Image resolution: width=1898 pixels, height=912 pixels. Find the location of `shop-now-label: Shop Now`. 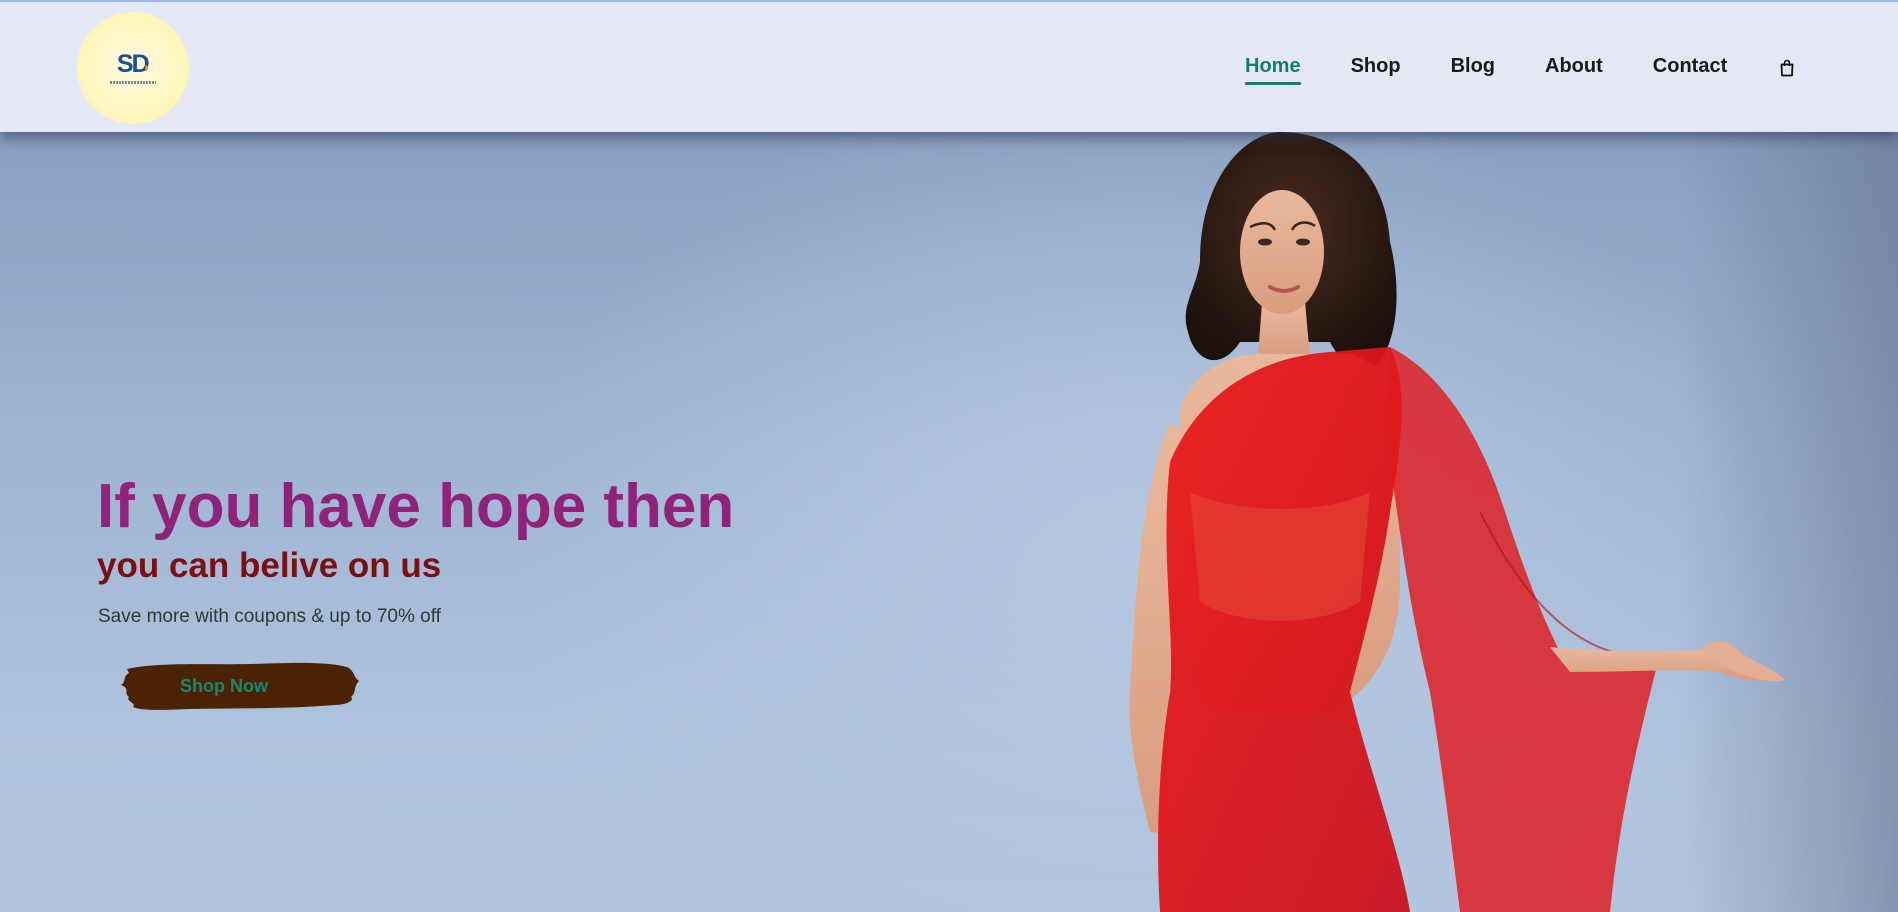

shop-now-label: Shop Now is located at coordinates (224, 686).